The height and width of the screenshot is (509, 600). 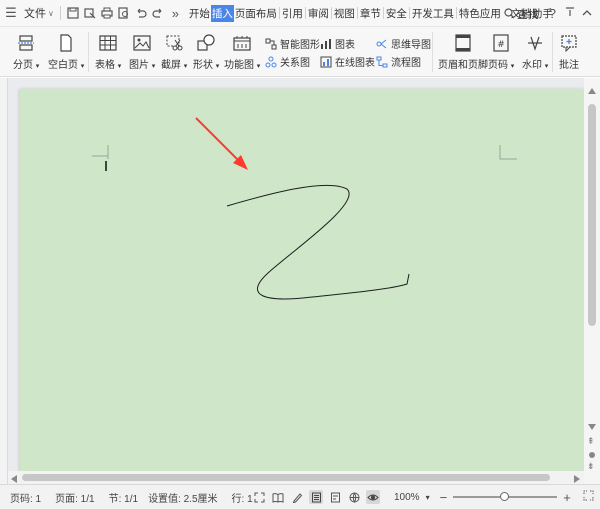 What do you see at coordinates (74, 497) in the screenshot?
I see `status-page-count: 页面: 1/1` at bounding box center [74, 497].